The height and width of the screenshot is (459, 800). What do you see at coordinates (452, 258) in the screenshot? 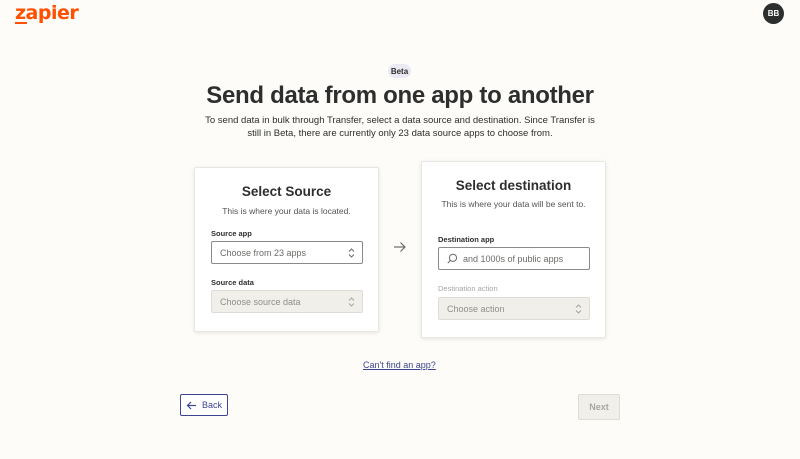
I see `search-icon` at bounding box center [452, 258].